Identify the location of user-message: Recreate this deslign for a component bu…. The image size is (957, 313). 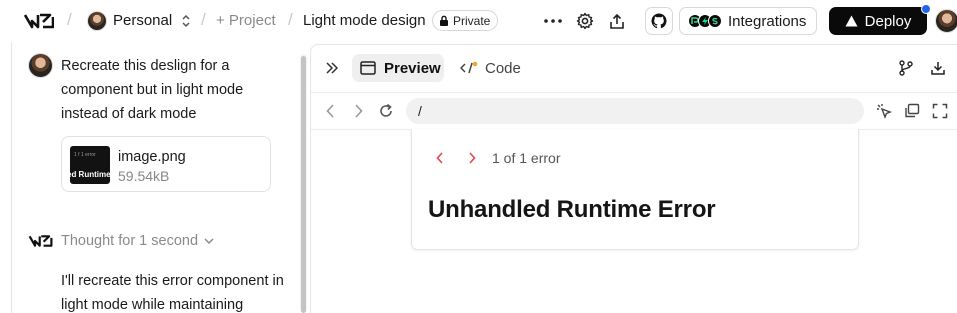
(152, 90).